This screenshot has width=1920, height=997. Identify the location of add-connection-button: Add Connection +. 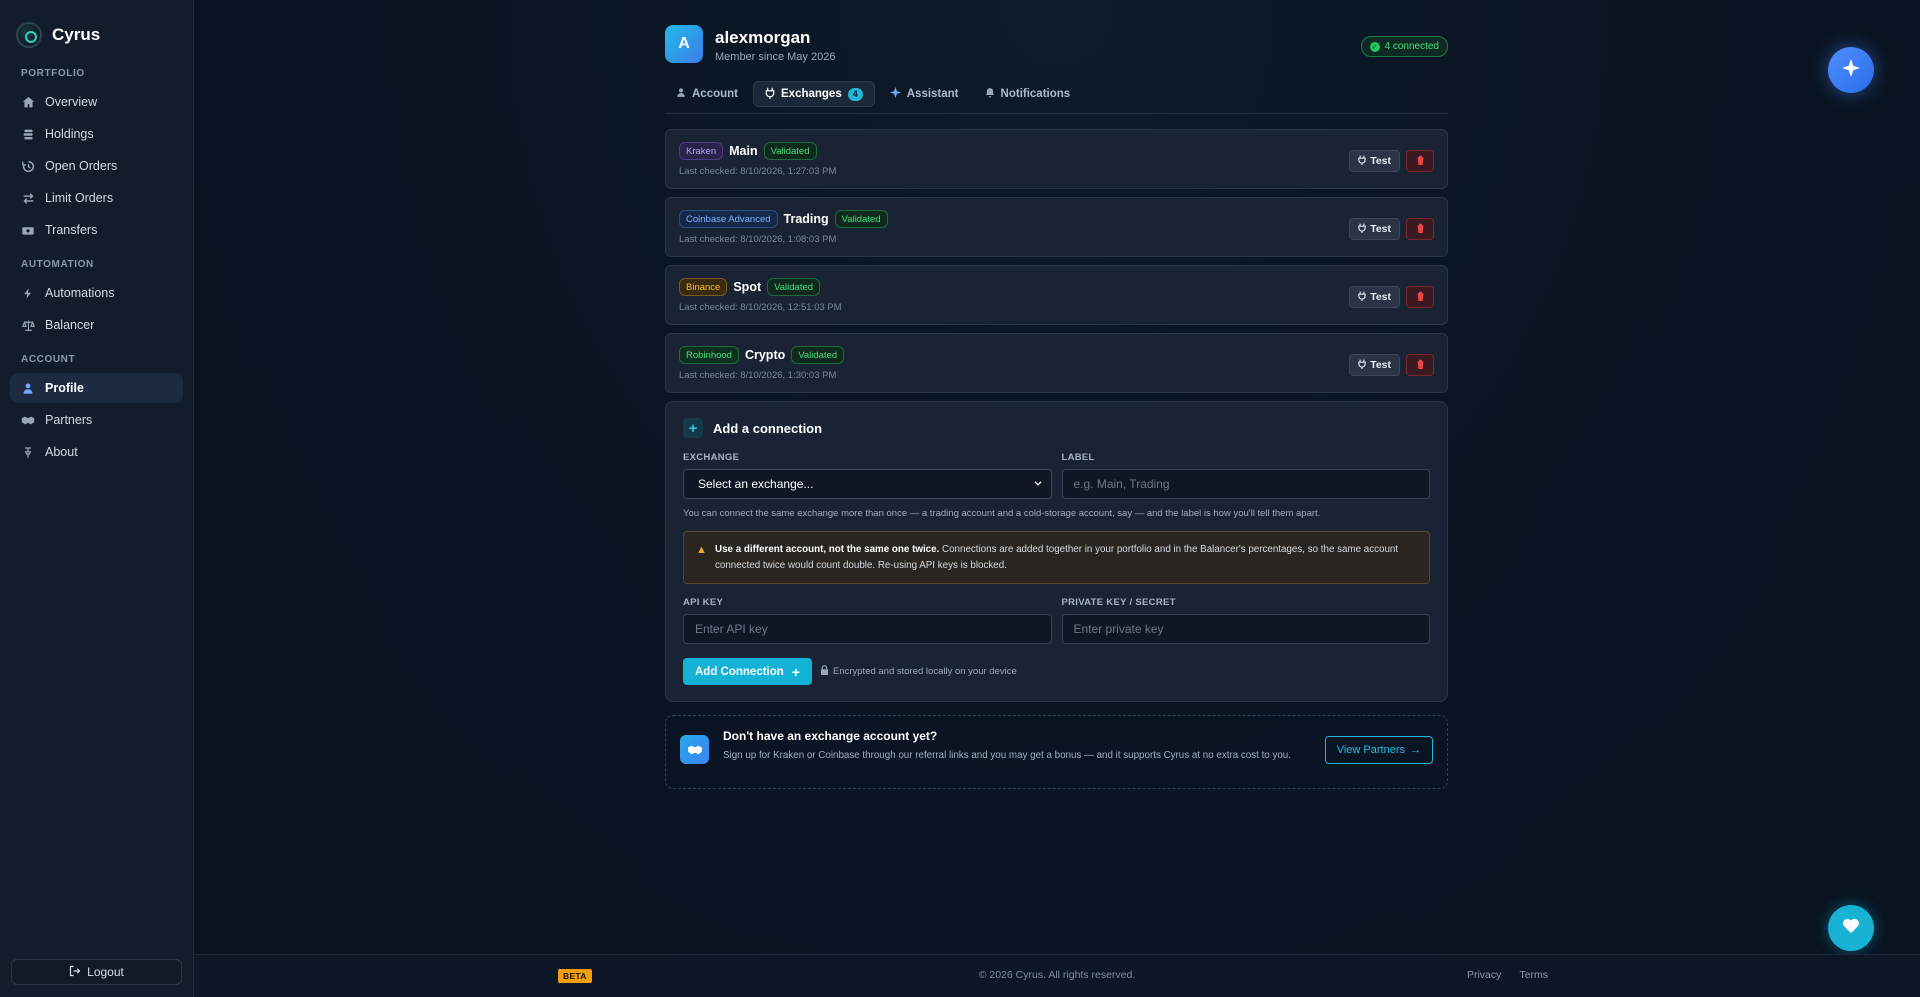
(747, 671).